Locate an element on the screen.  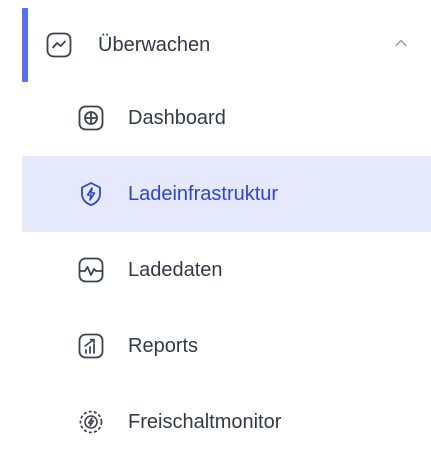
trend-line-icon is located at coordinates (59, 45).